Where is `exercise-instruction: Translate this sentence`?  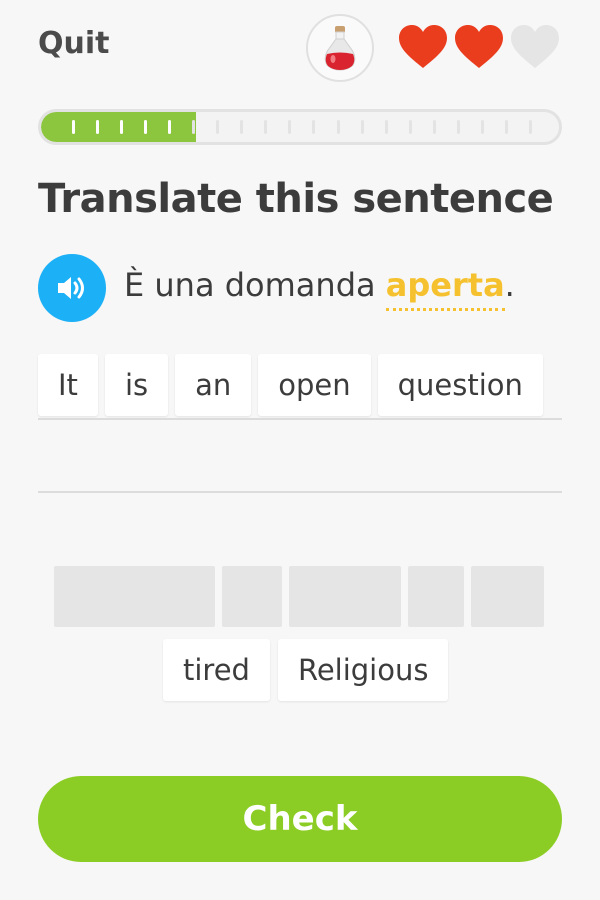
exercise-instruction: Translate this sentence is located at coordinates (296, 199).